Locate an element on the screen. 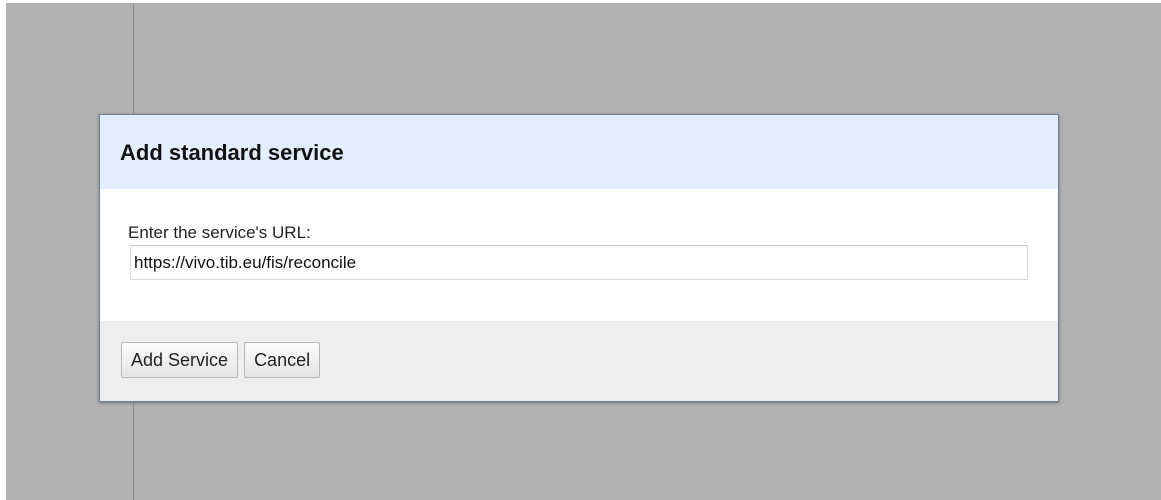  url-field-label: Enter the service's URL: is located at coordinates (219, 232).